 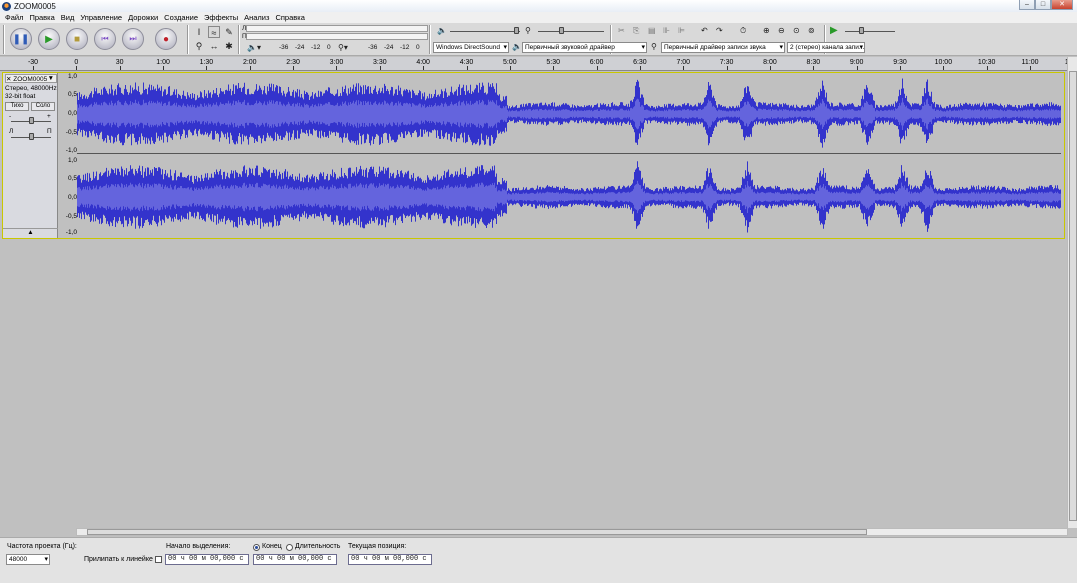 I want to click on vertical-scroll-thumb, so click(x=1073, y=296).